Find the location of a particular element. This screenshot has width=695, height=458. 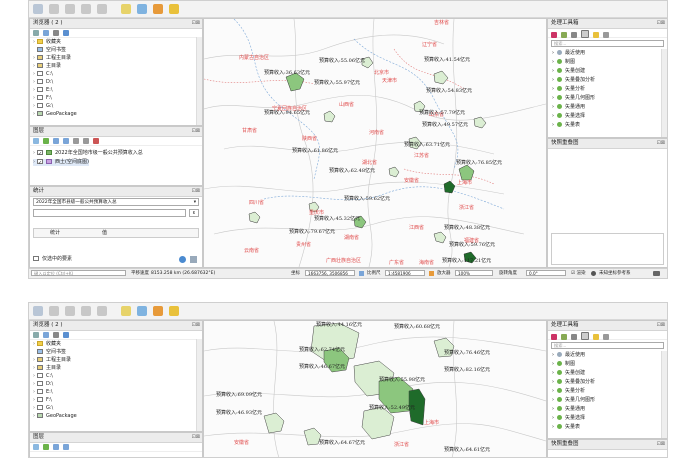

remove-layer-icon is located at coordinates (96, 141).